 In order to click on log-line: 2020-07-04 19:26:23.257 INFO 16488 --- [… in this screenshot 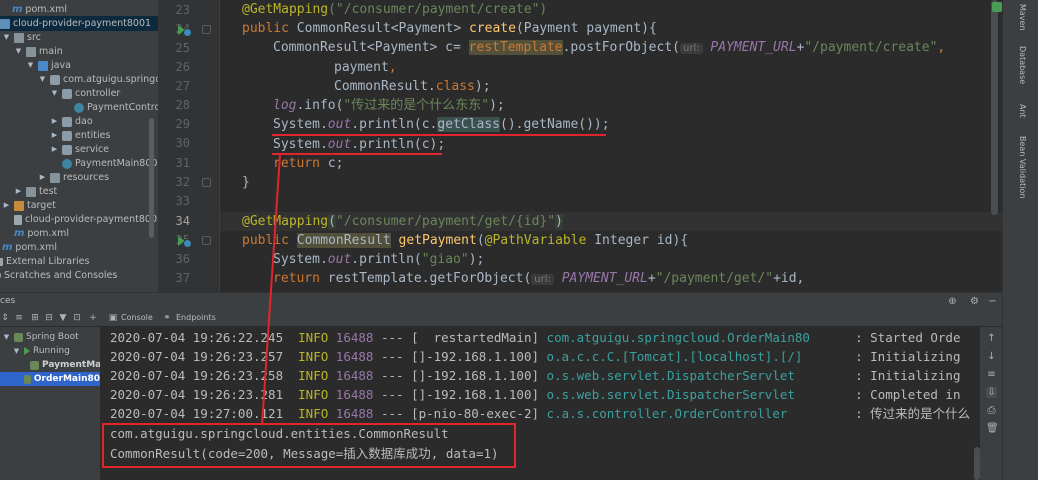, I will do `click(535, 356)`.